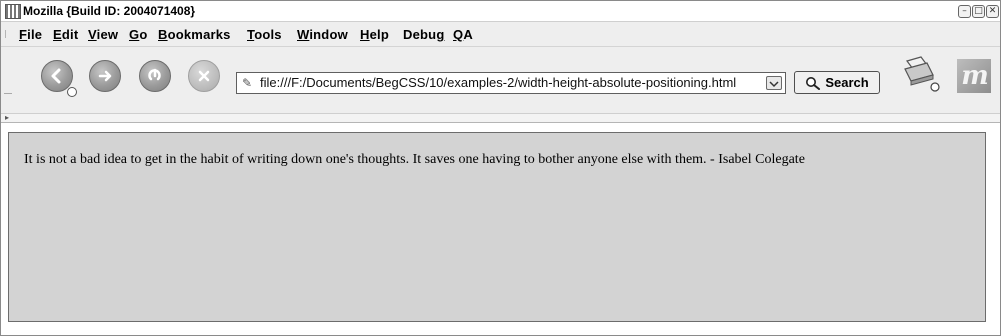 This screenshot has height=336, width=1001. I want to click on stop-button, so click(204, 76).